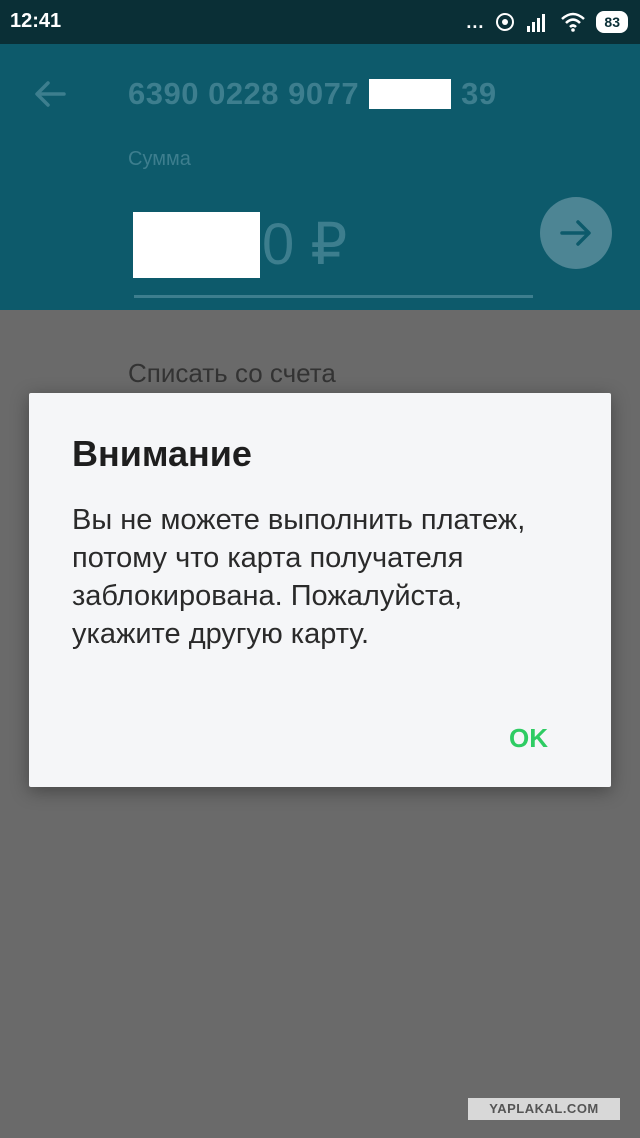 The height and width of the screenshot is (1138, 640). I want to click on card-number-end: 39, so click(479, 93).